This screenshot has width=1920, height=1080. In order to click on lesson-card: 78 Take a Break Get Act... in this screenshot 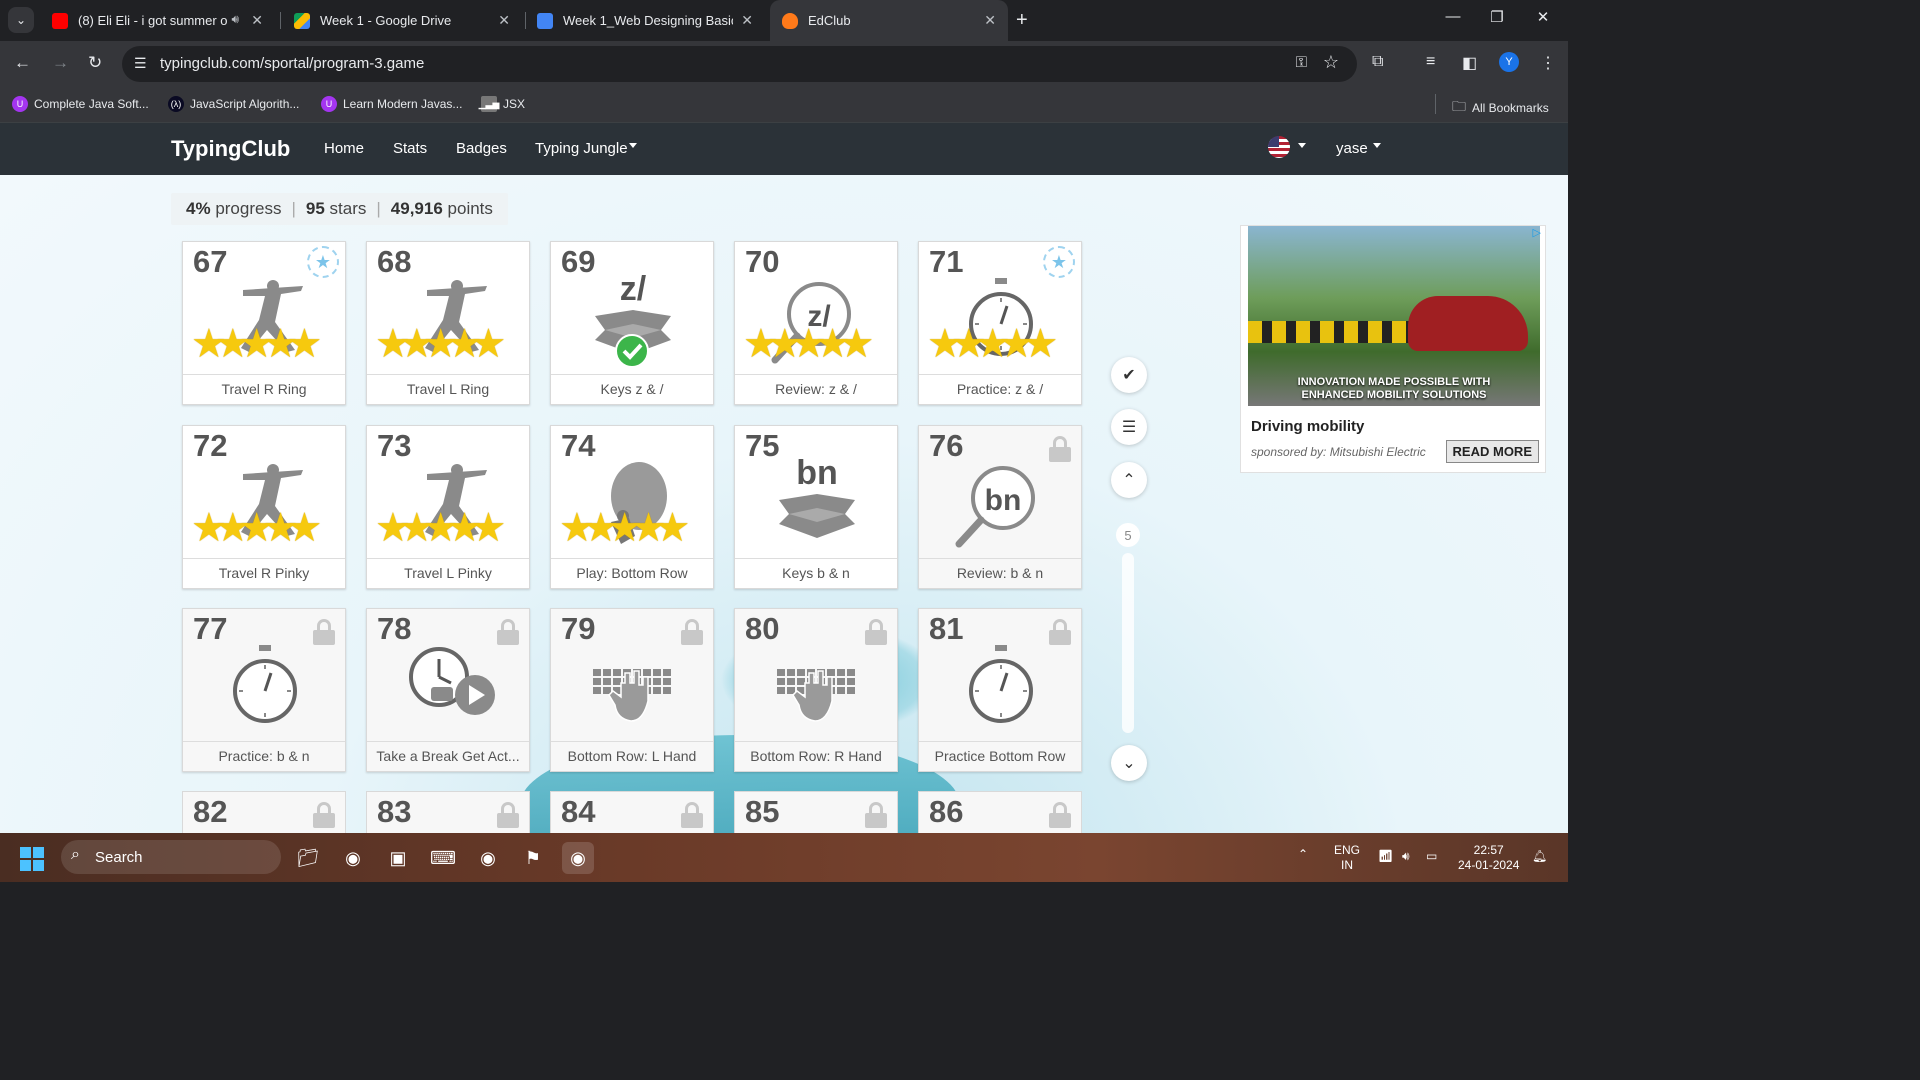, I will do `click(448, 690)`.